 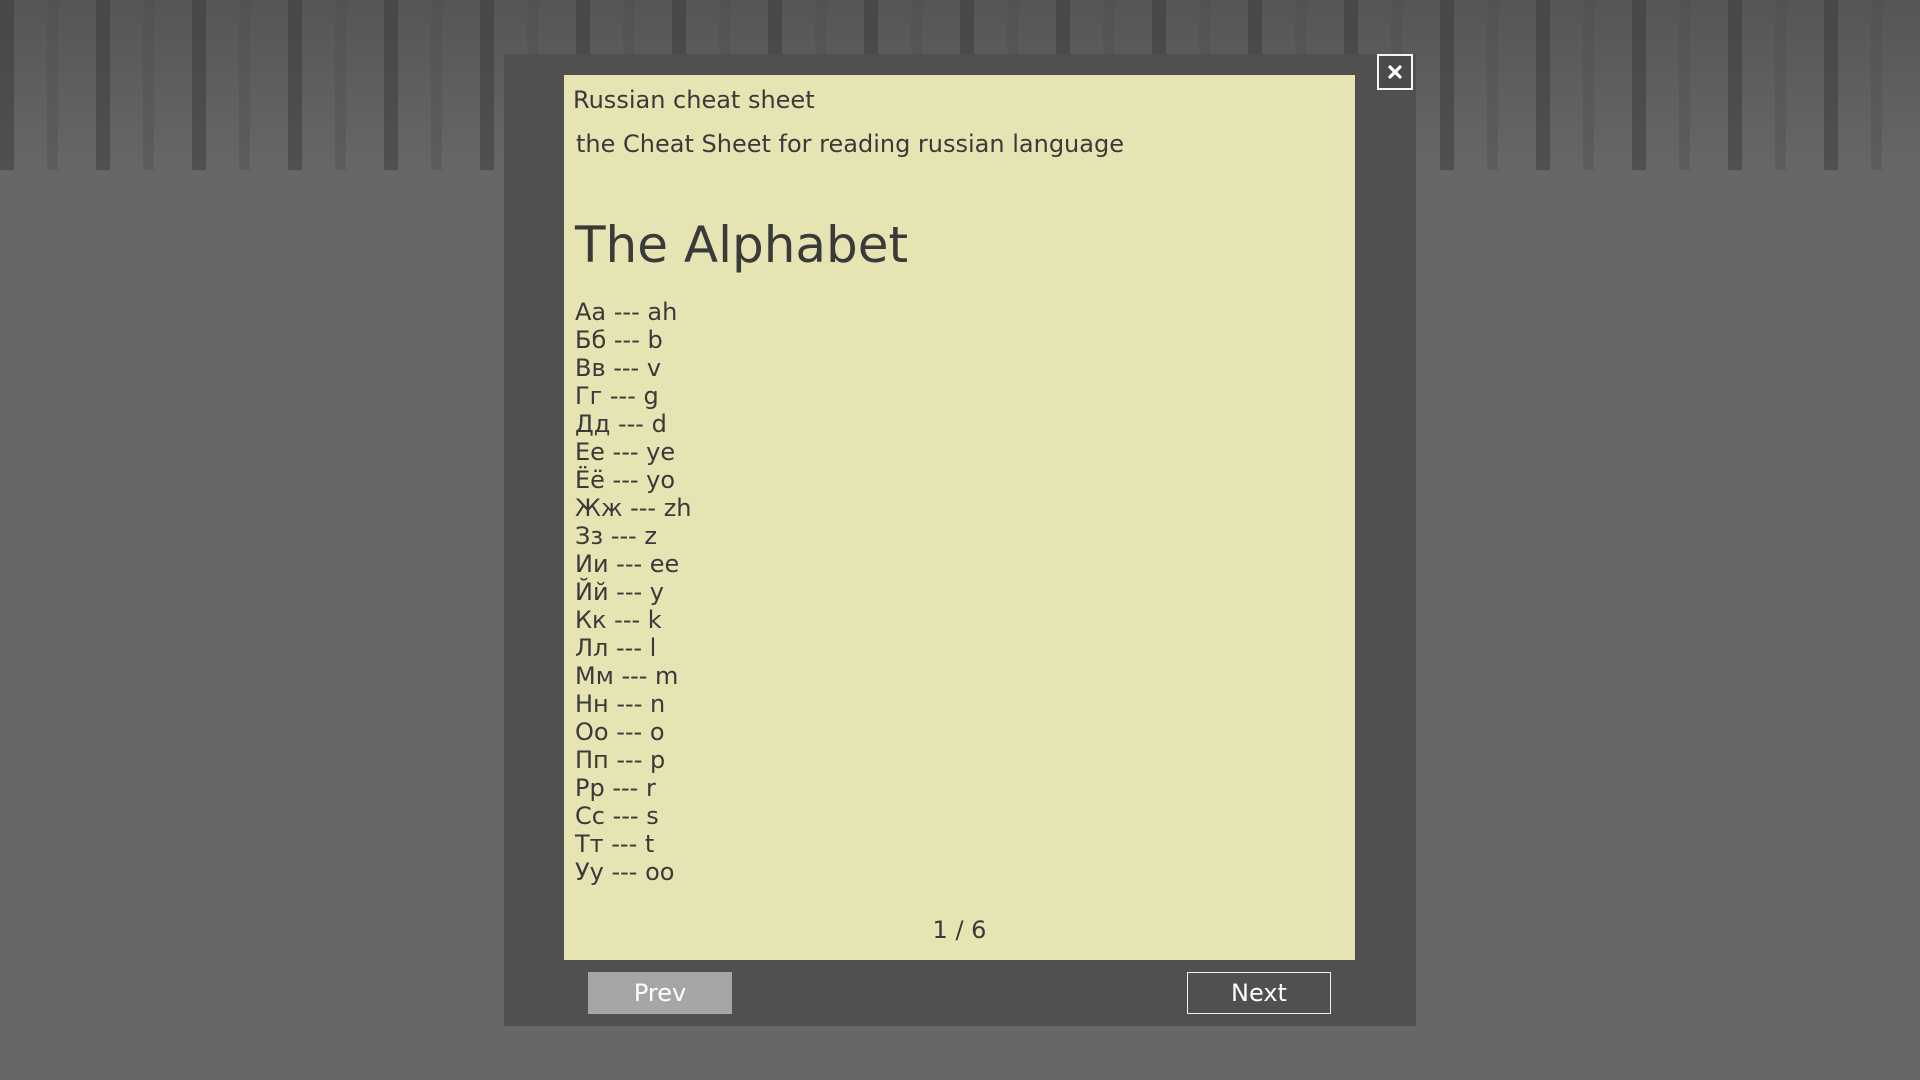 What do you see at coordinates (617, 816) in the screenshot?
I see `list-item: Сс --- s` at bounding box center [617, 816].